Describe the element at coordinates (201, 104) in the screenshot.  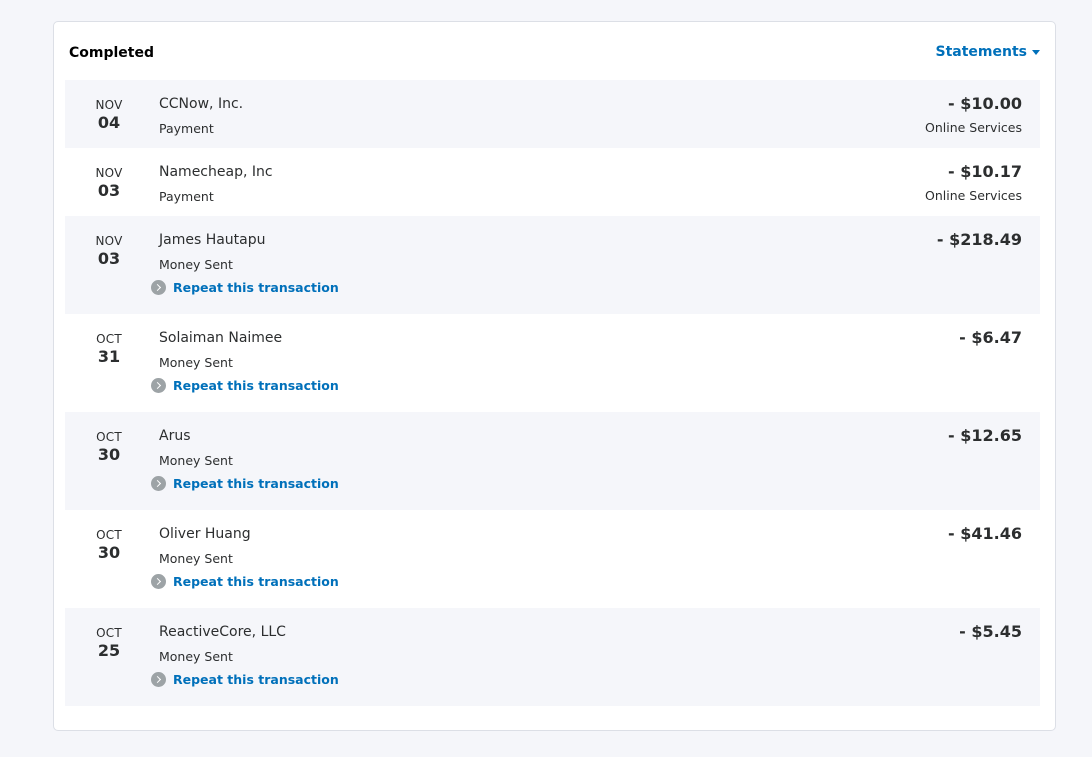
I see `transaction-name: CCNow, Inc.` at that location.